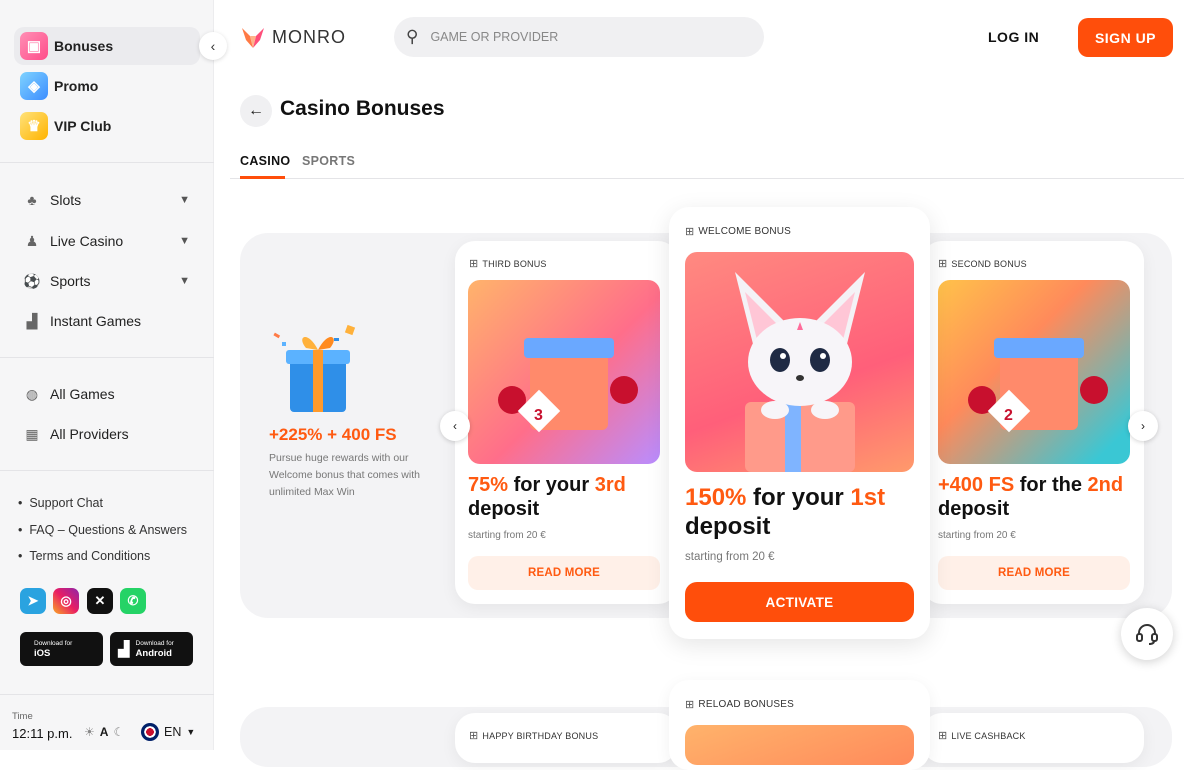 The image size is (1200, 770). I want to click on title-part: 150%, so click(716, 497).